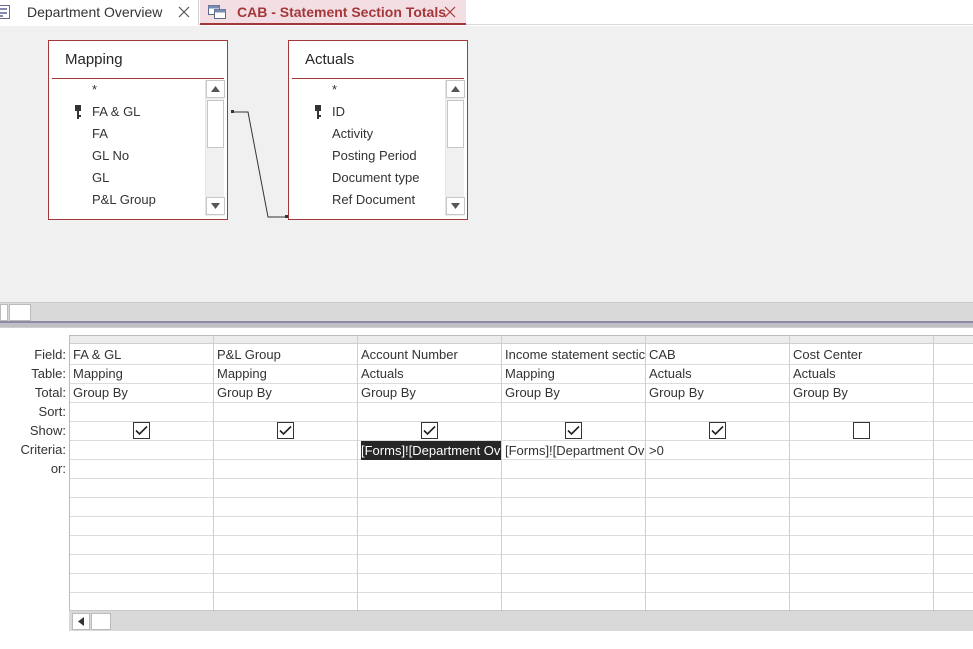 This screenshot has width=973, height=649. What do you see at coordinates (43, 449) in the screenshot?
I see `row-label-criteria: Criteria:` at bounding box center [43, 449].